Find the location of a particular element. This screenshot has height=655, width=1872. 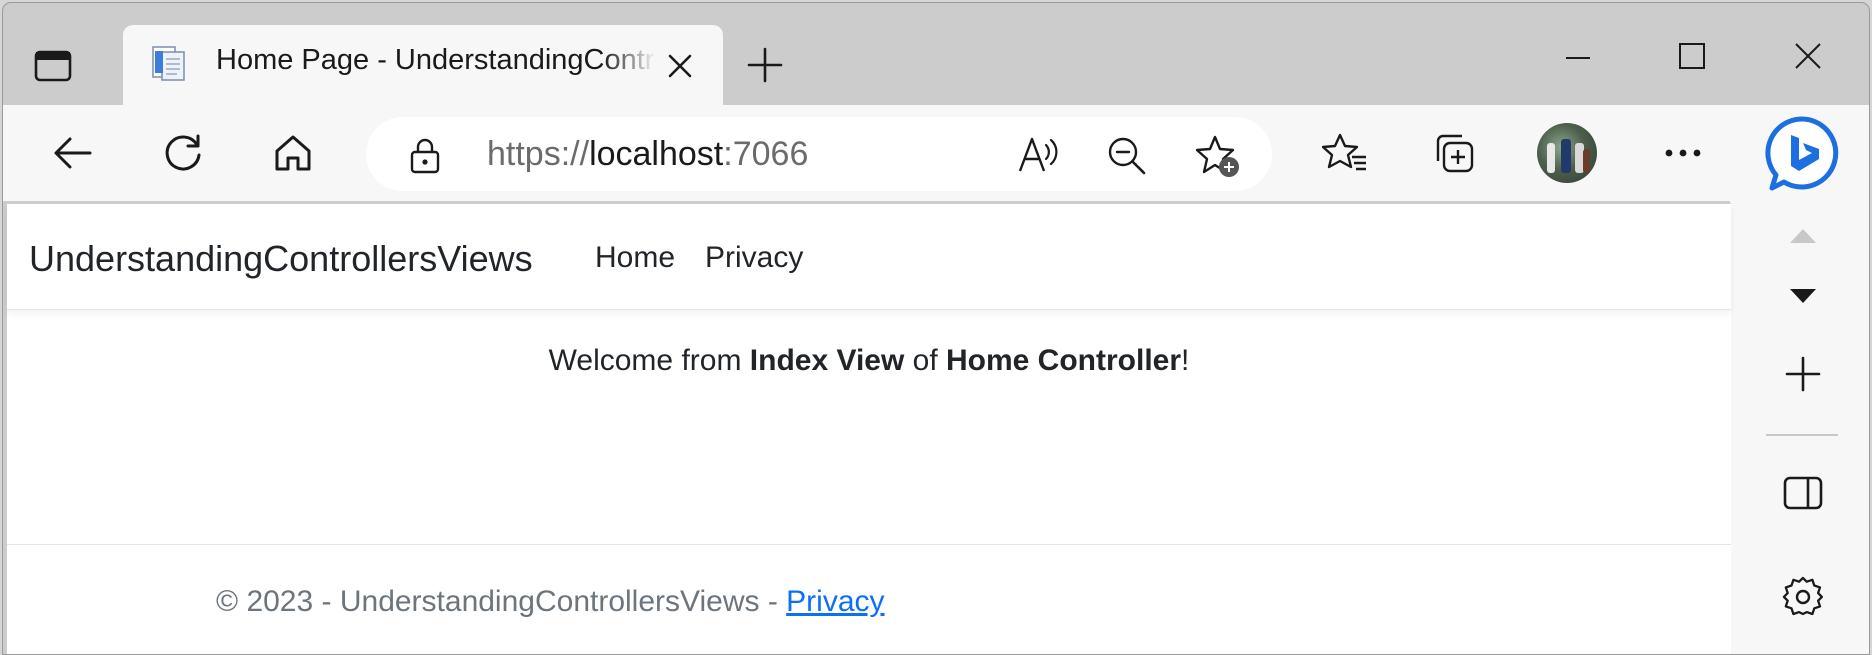

tab-close-icon is located at coordinates (680, 66).